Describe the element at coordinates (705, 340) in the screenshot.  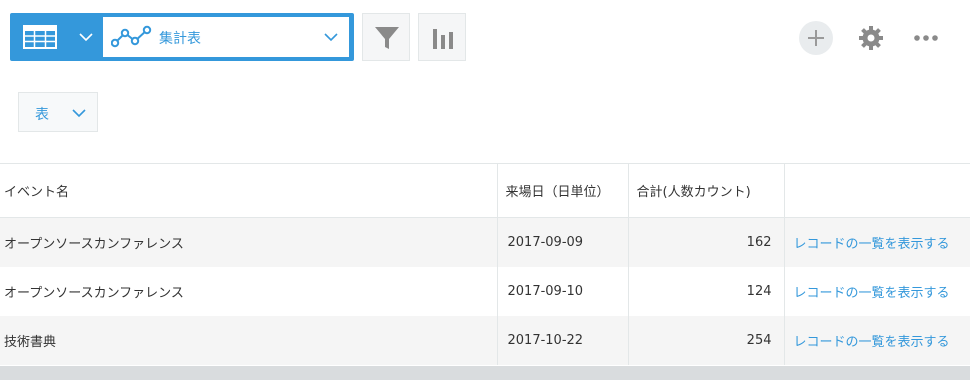
I see `cell-count: 254` at that location.